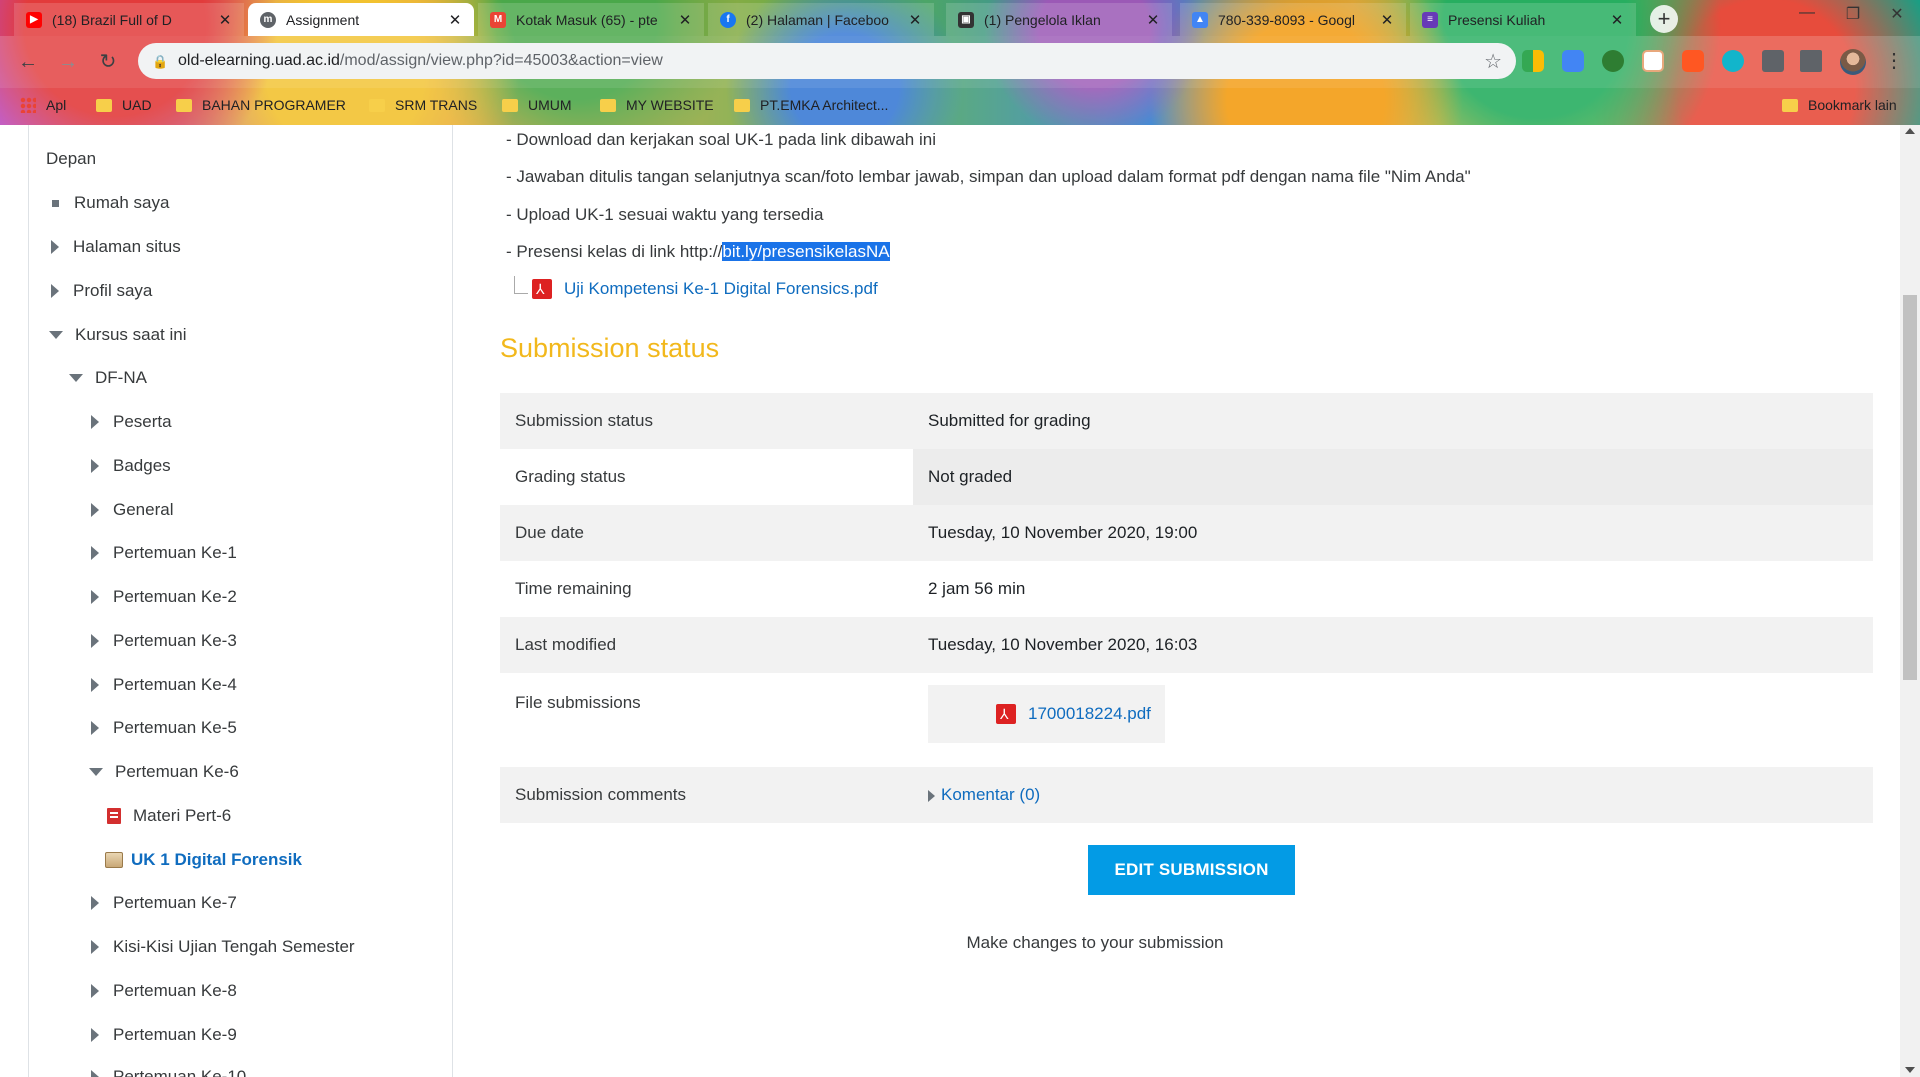 This screenshot has height=1077, width=1920. What do you see at coordinates (361, 19) in the screenshot?
I see `tab-assignment: m Assignment ✕` at bounding box center [361, 19].